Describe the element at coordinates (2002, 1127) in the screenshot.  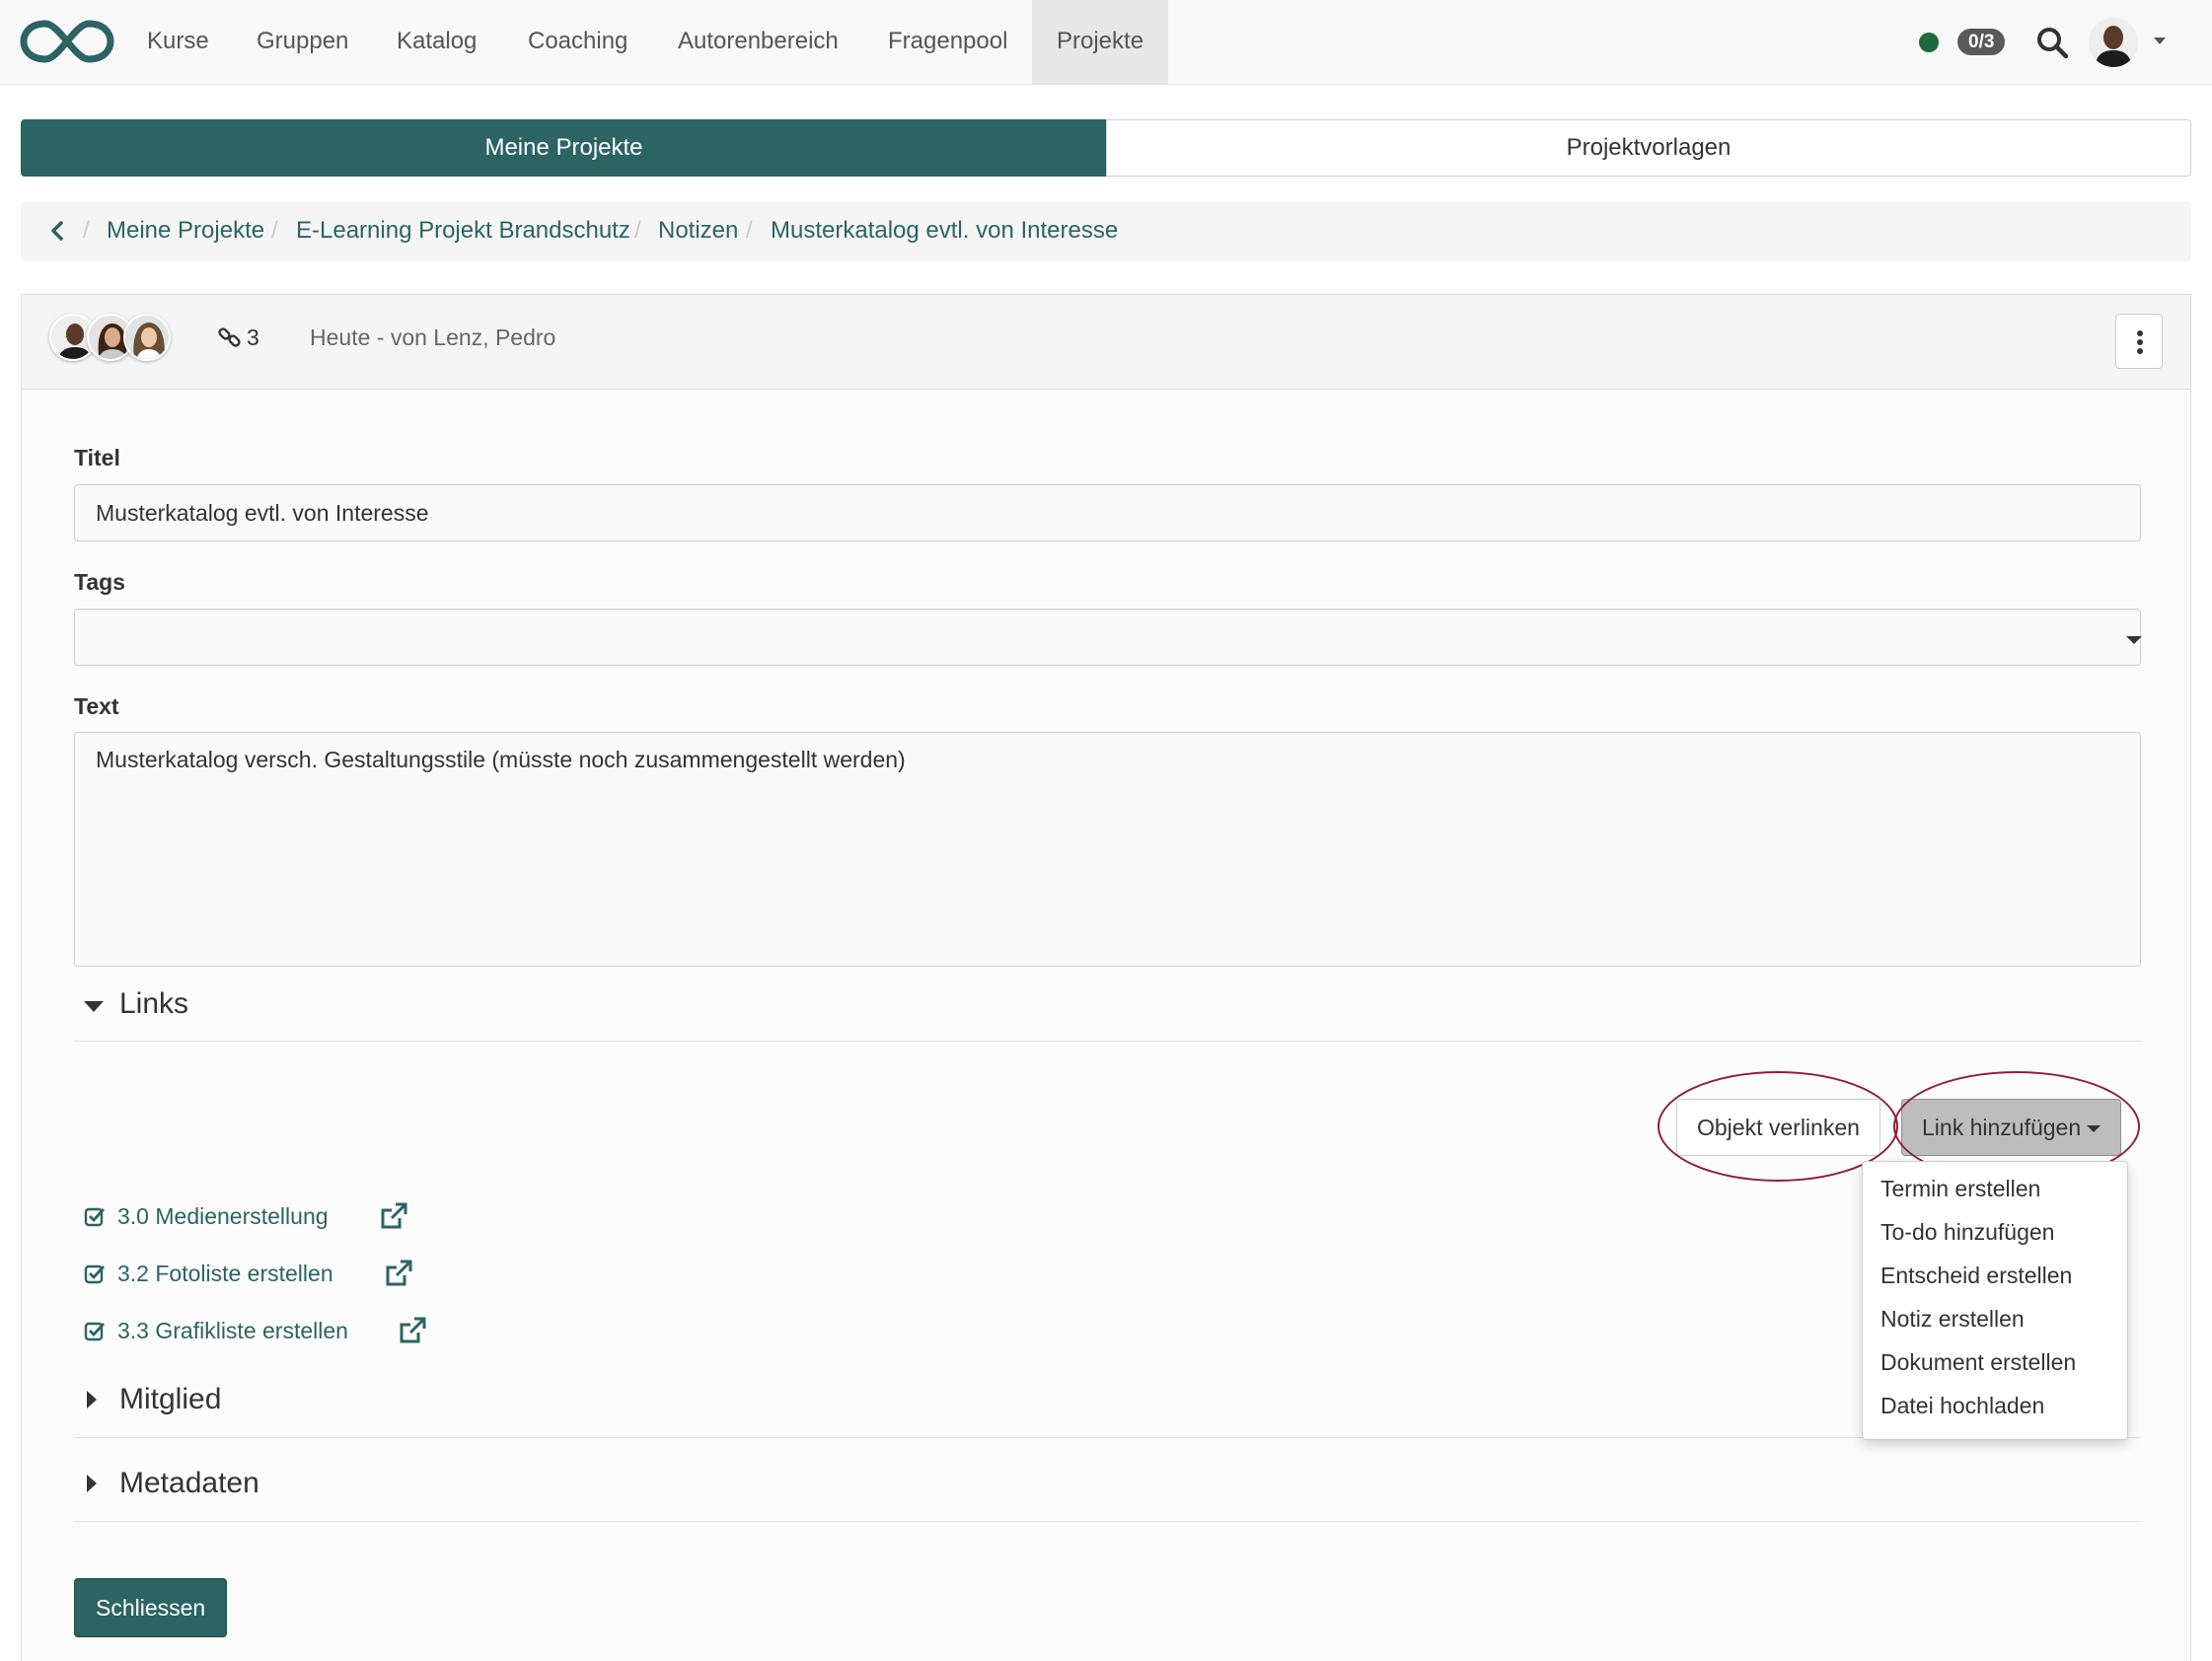
I see `add-link-button-label: Link hinzufügen` at that location.